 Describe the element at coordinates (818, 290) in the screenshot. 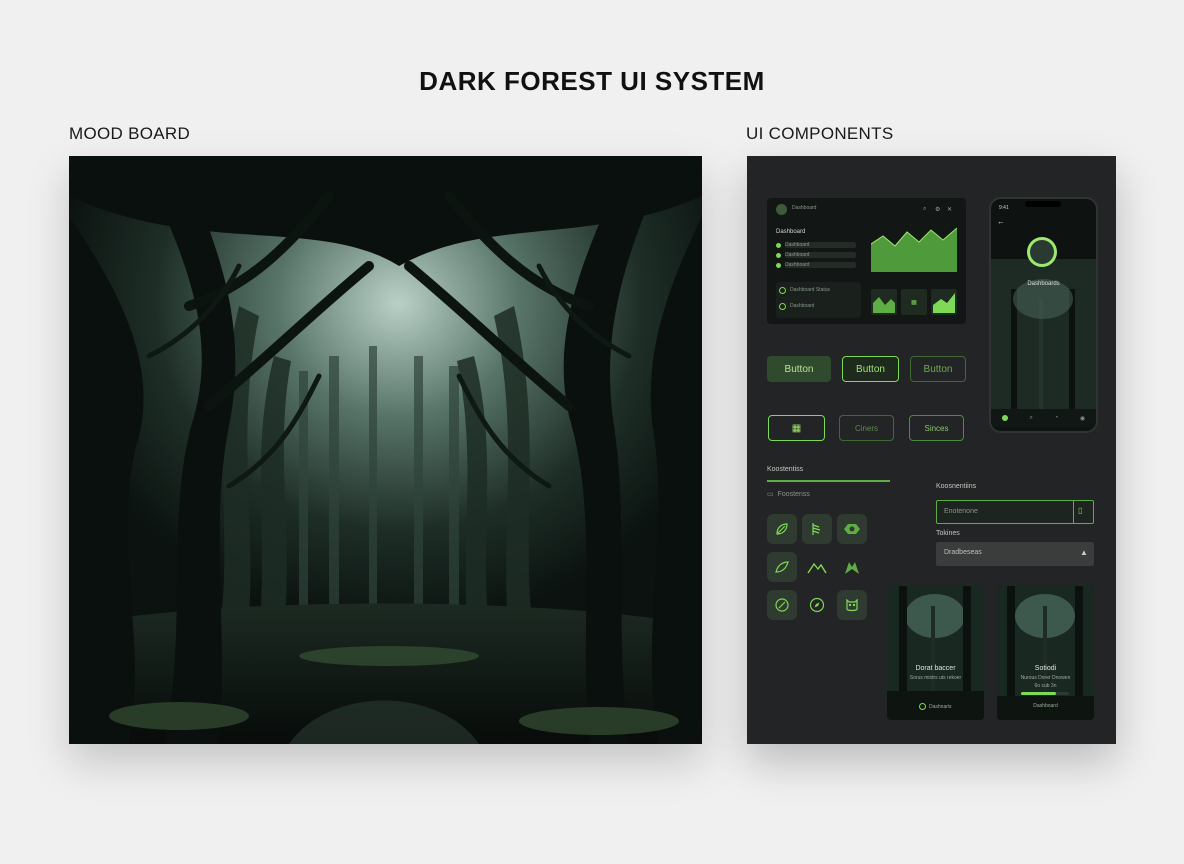

I see `list-item: Dashboard Status` at that location.